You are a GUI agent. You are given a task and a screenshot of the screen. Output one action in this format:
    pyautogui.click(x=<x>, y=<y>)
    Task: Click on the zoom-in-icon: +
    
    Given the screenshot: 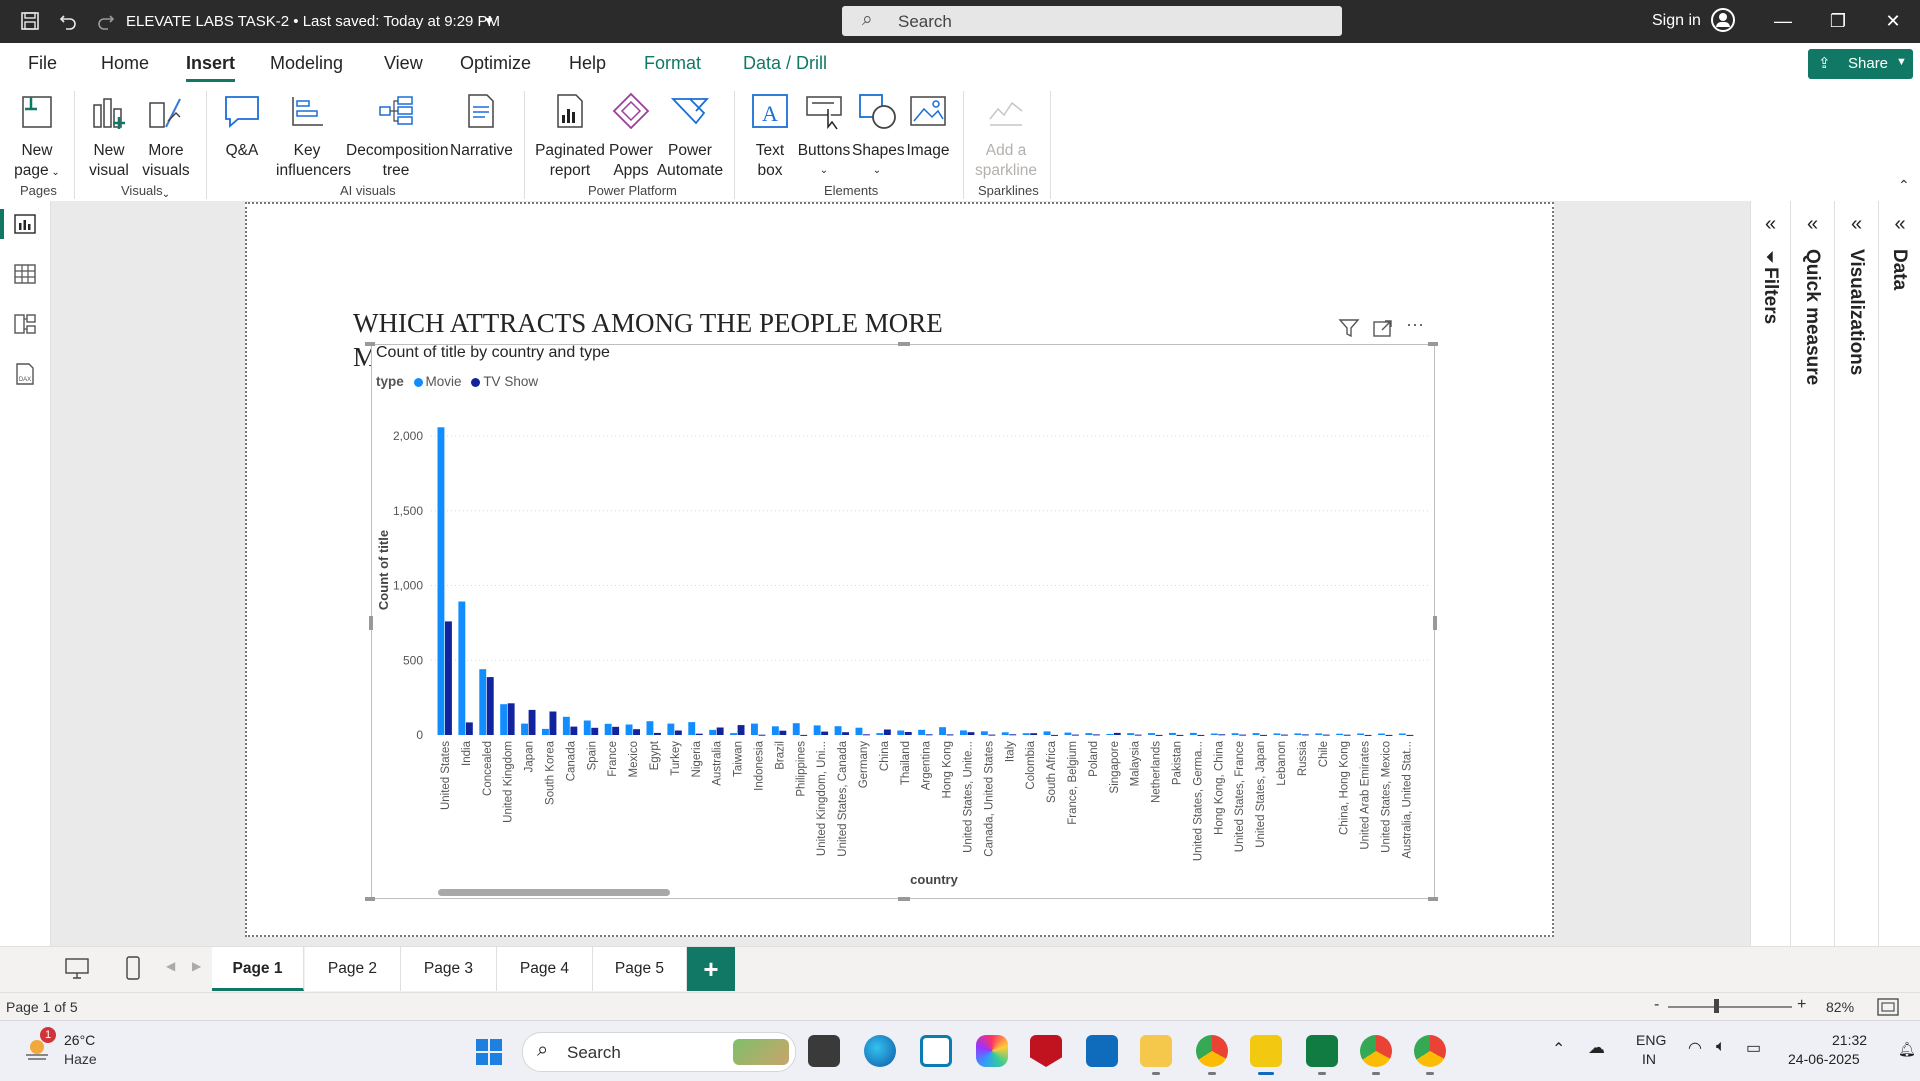 What is the action you would take?
    pyautogui.click(x=1801, y=1005)
    